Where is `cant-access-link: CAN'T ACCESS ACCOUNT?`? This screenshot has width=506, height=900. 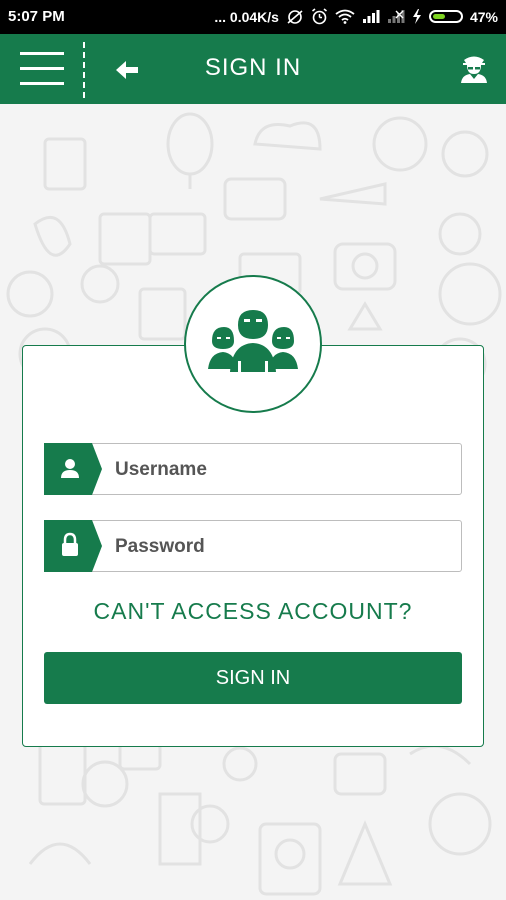
cant-access-link: CAN'T ACCESS ACCOUNT? is located at coordinates (253, 611).